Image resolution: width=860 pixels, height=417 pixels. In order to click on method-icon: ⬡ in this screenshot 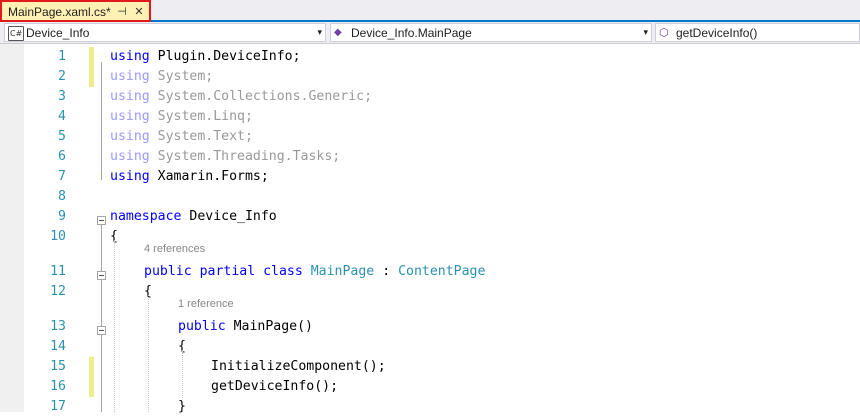, I will do `click(664, 32)`.